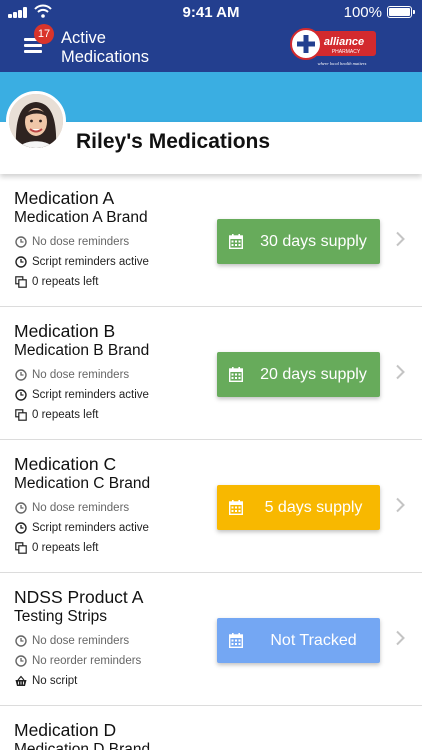 The image size is (422, 750). What do you see at coordinates (401, 12) in the screenshot?
I see `battery-icon` at bounding box center [401, 12].